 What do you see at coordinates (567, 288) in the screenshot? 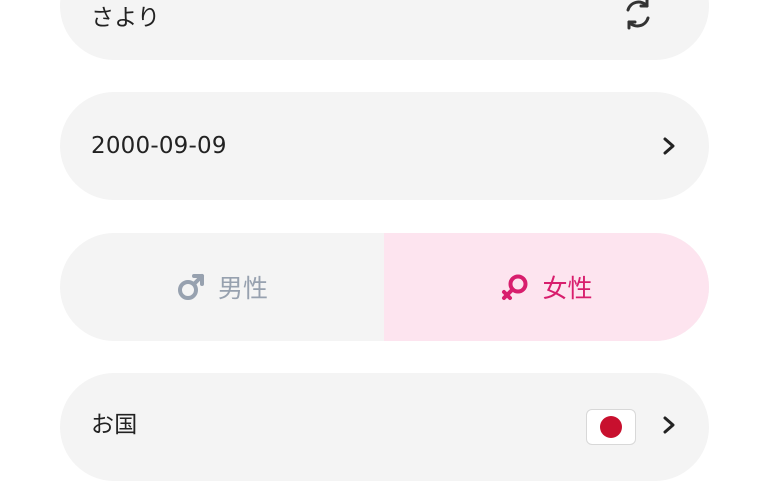
I see `gender-female-label: 女性` at bounding box center [567, 288].